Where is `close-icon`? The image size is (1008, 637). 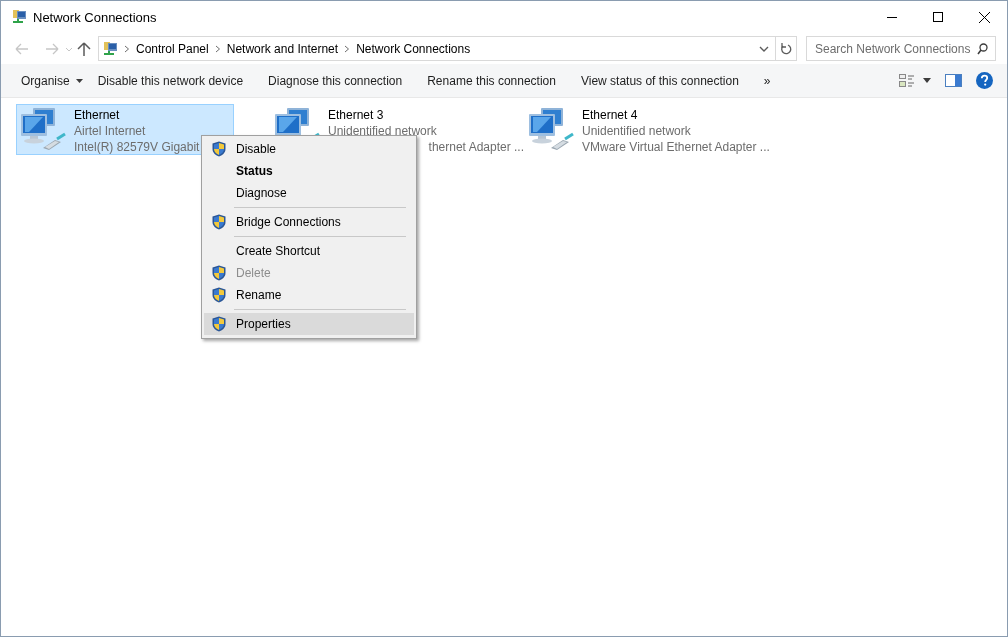
close-icon is located at coordinates (984, 17).